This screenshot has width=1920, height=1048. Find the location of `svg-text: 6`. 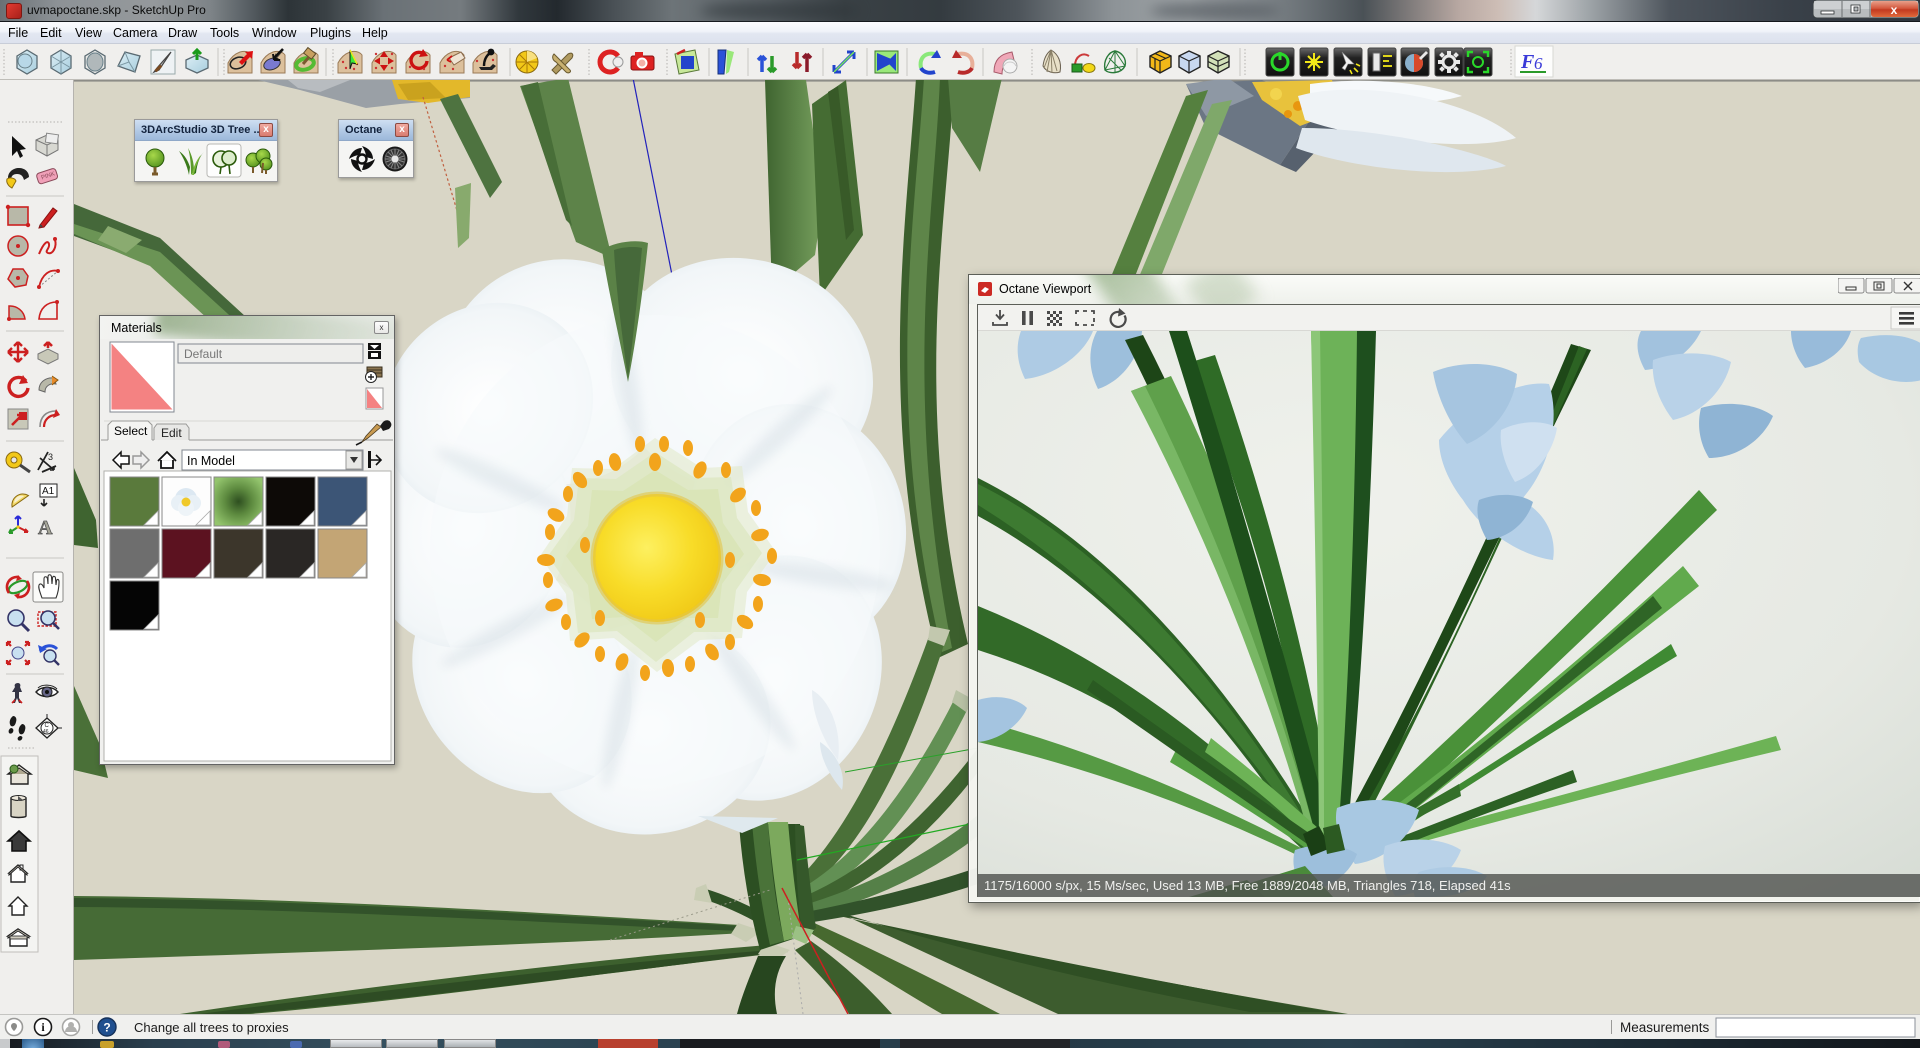

svg-text: 6 is located at coordinates (1538, 63).